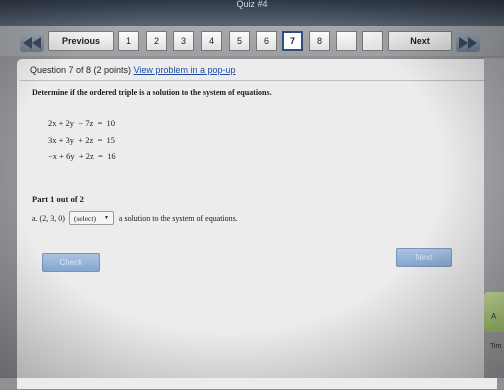 This screenshot has width=504, height=390. Describe the element at coordinates (106, 218) in the screenshot. I see `dropdown-caret-icon: ▼` at that location.